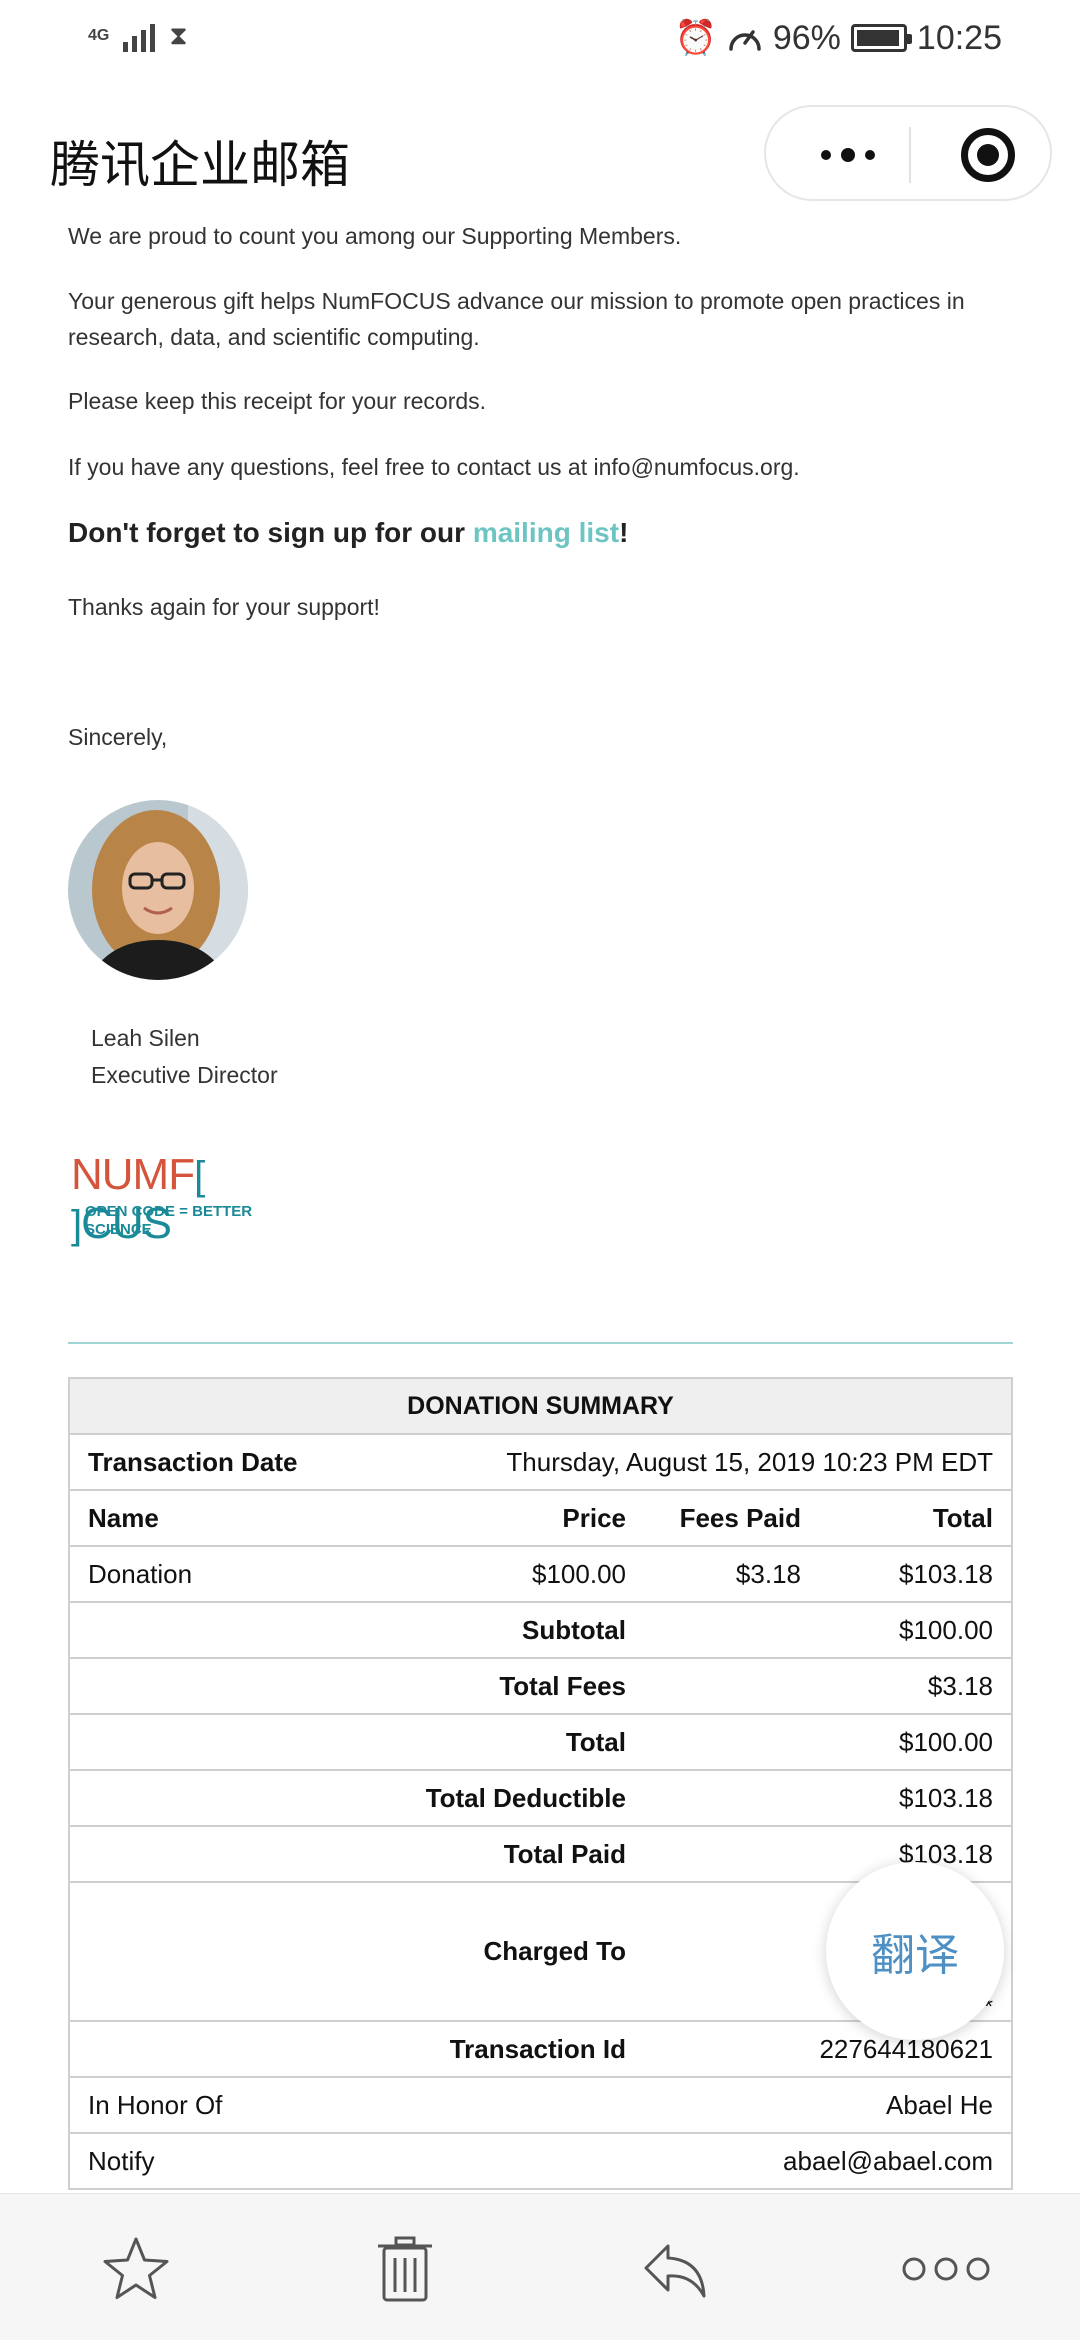  I want to click on col-total: Total, so click(916, 1518).